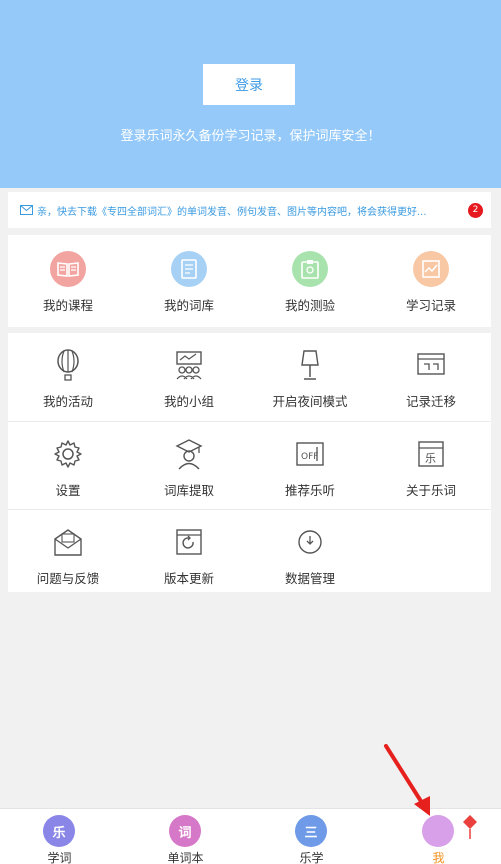 The image size is (501, 864). I want to click on menu-label: 学习记录, so click(430, 305).